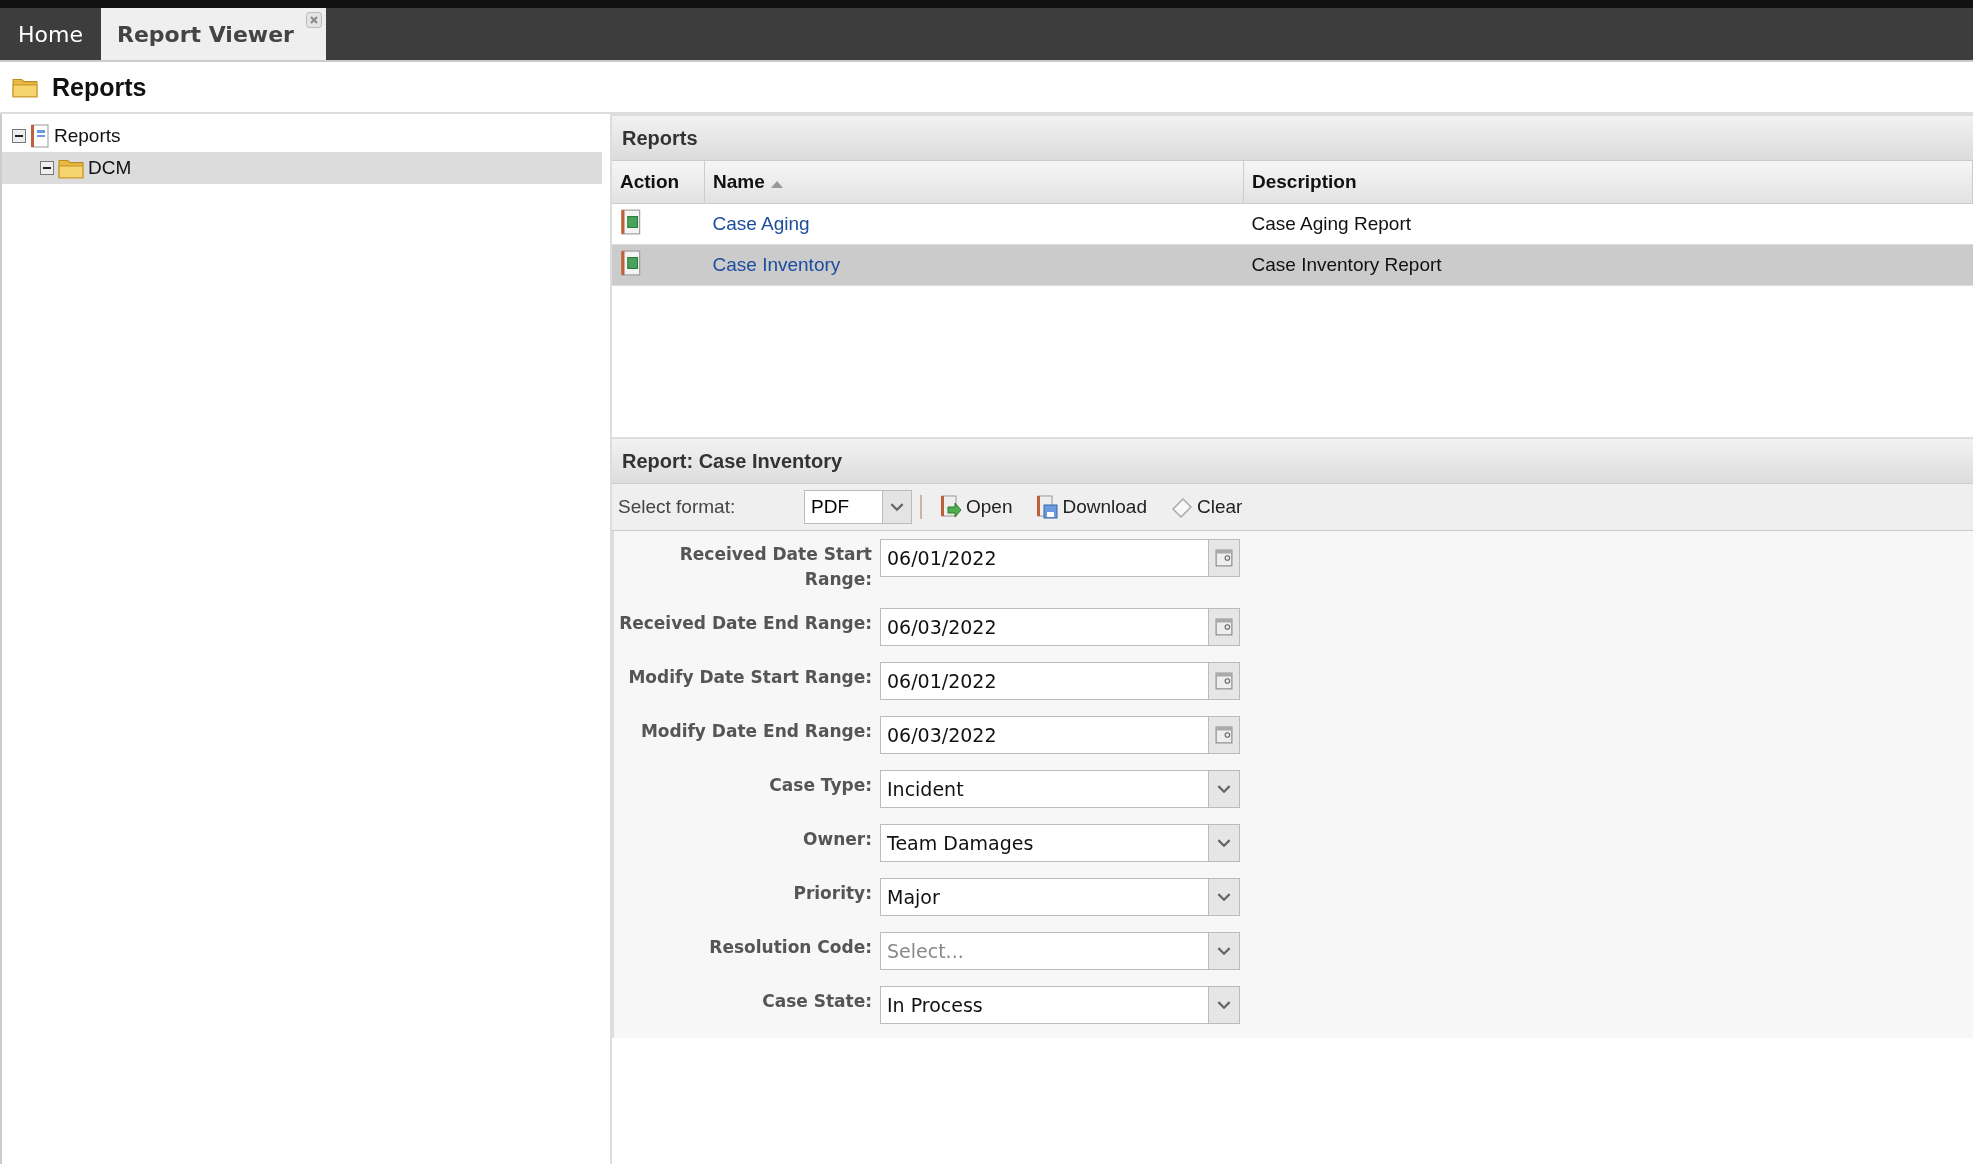 The image size is (1973, 1164). I want to click on column-header: Name, so click(974, 182).